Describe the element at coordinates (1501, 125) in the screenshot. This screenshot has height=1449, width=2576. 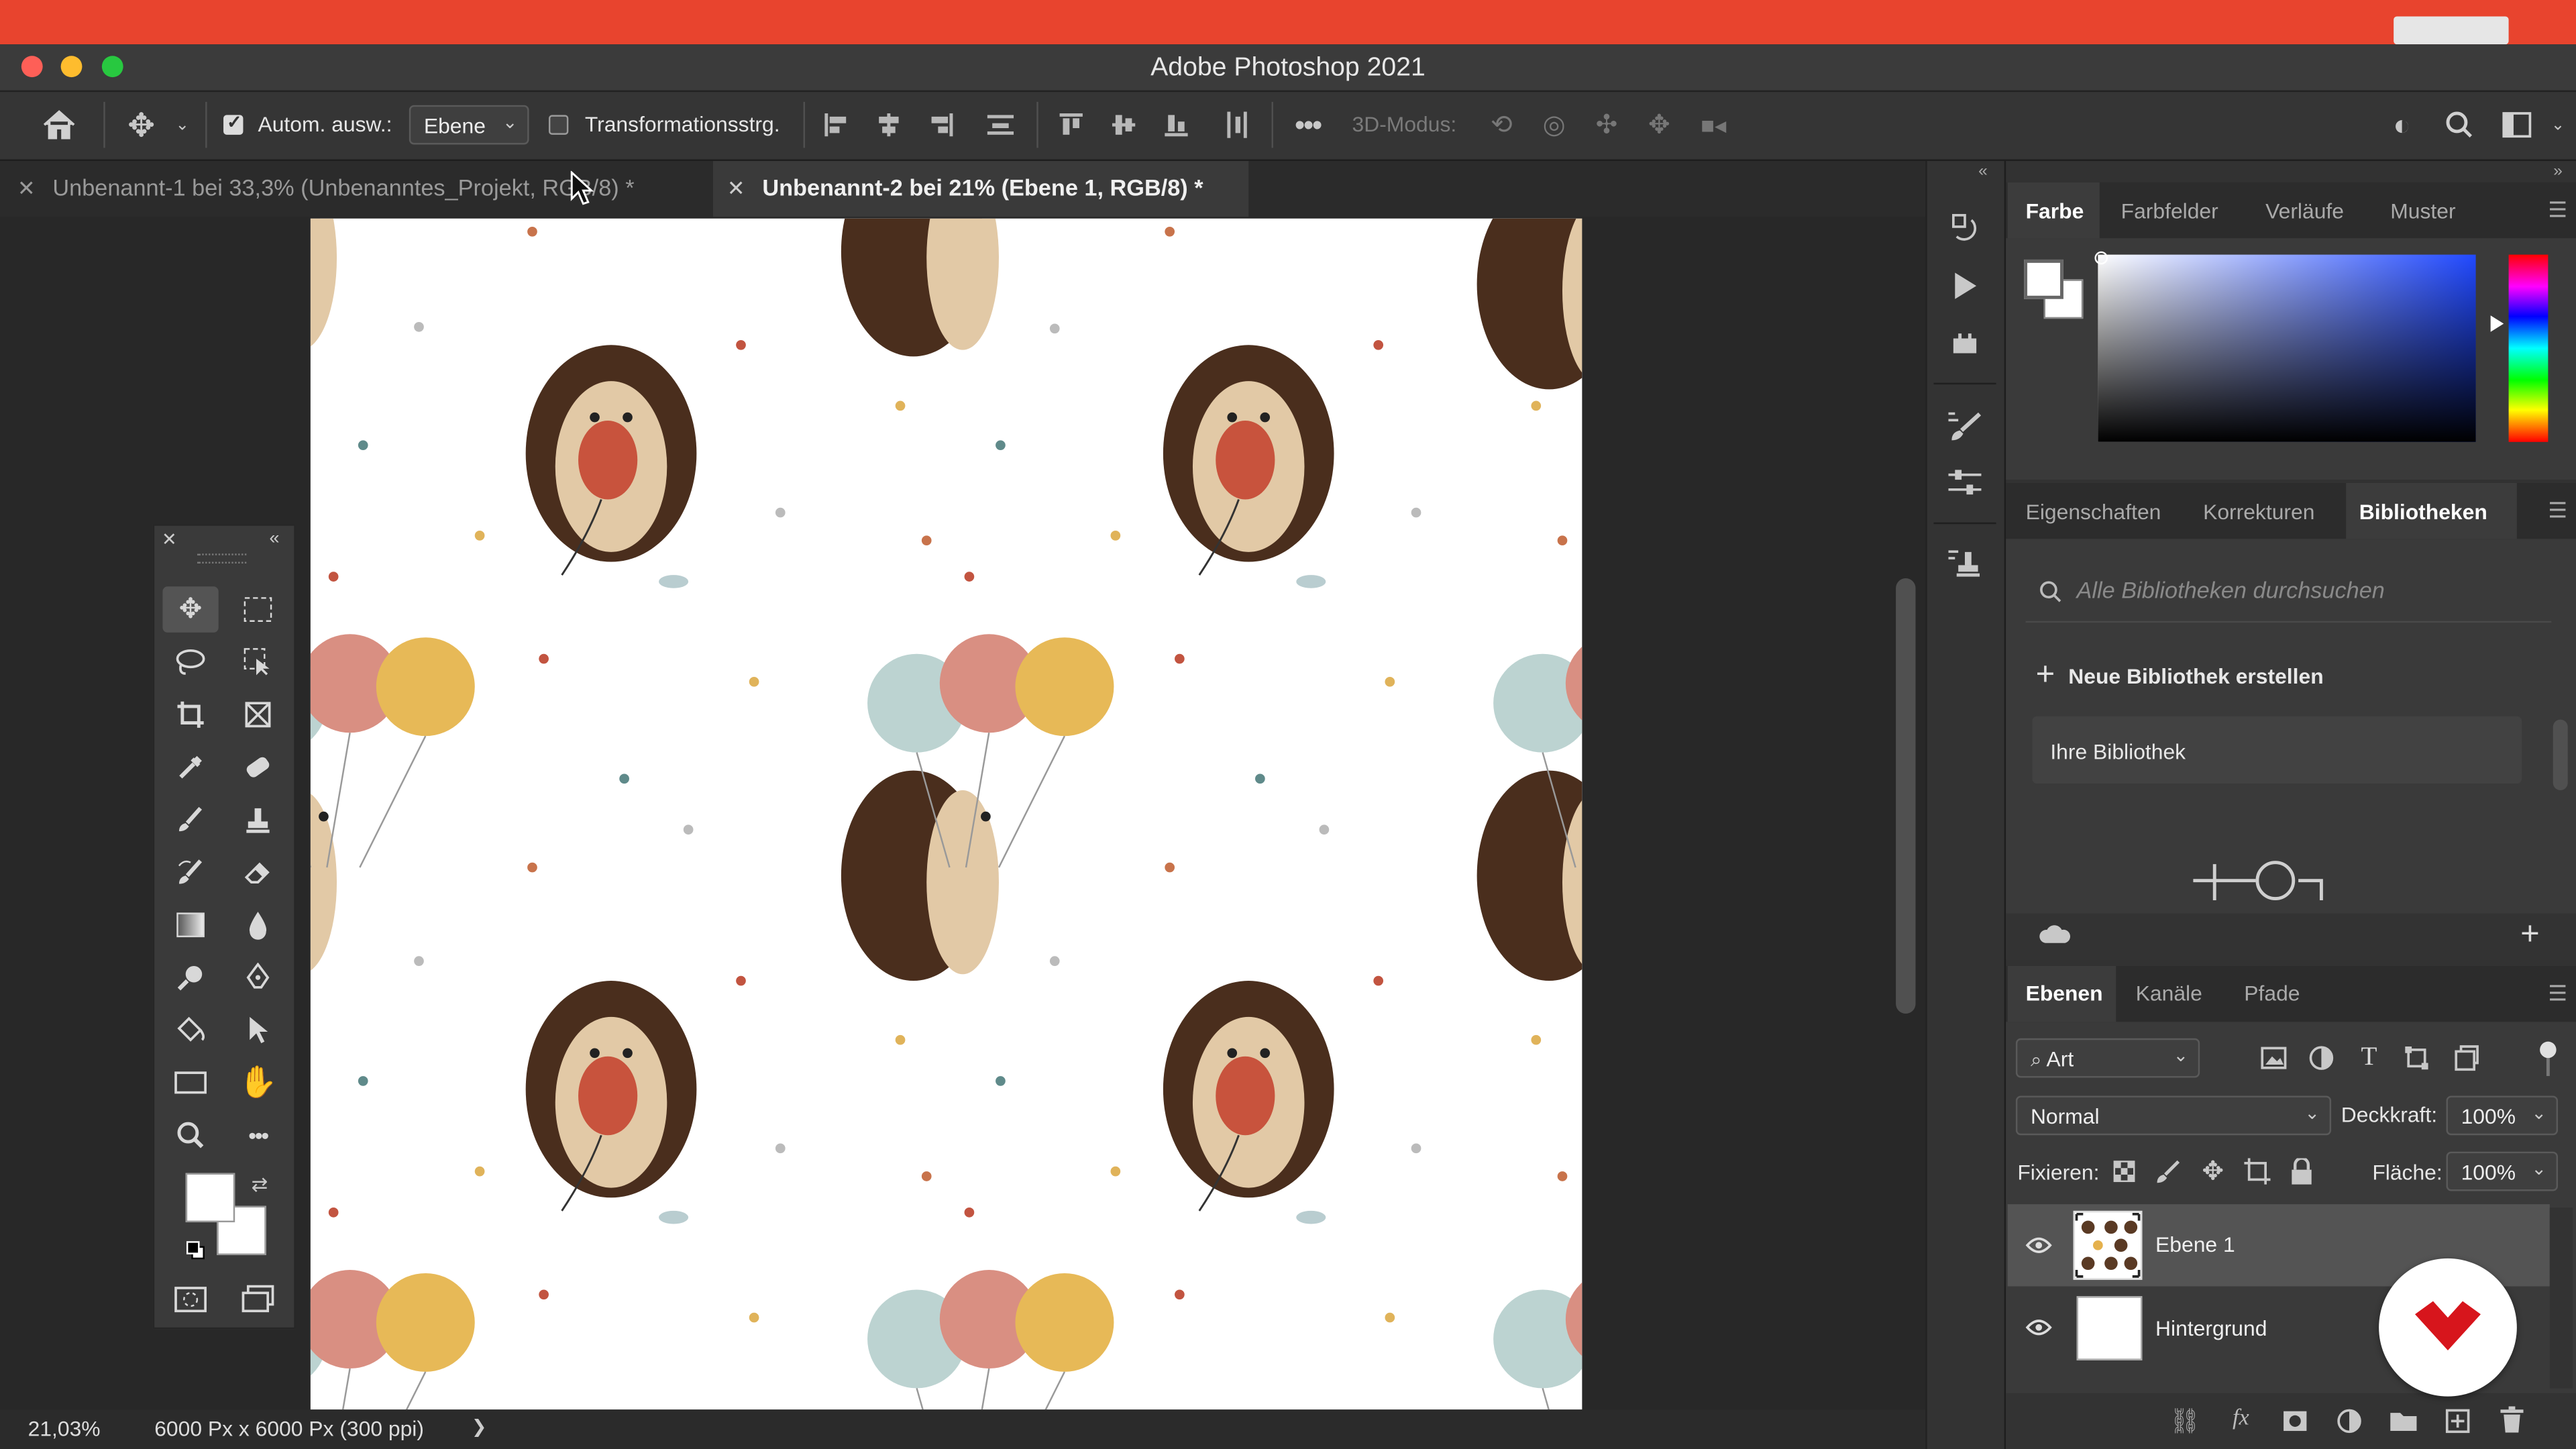
I see `3d-rotate-icon: ⟲` at that location.